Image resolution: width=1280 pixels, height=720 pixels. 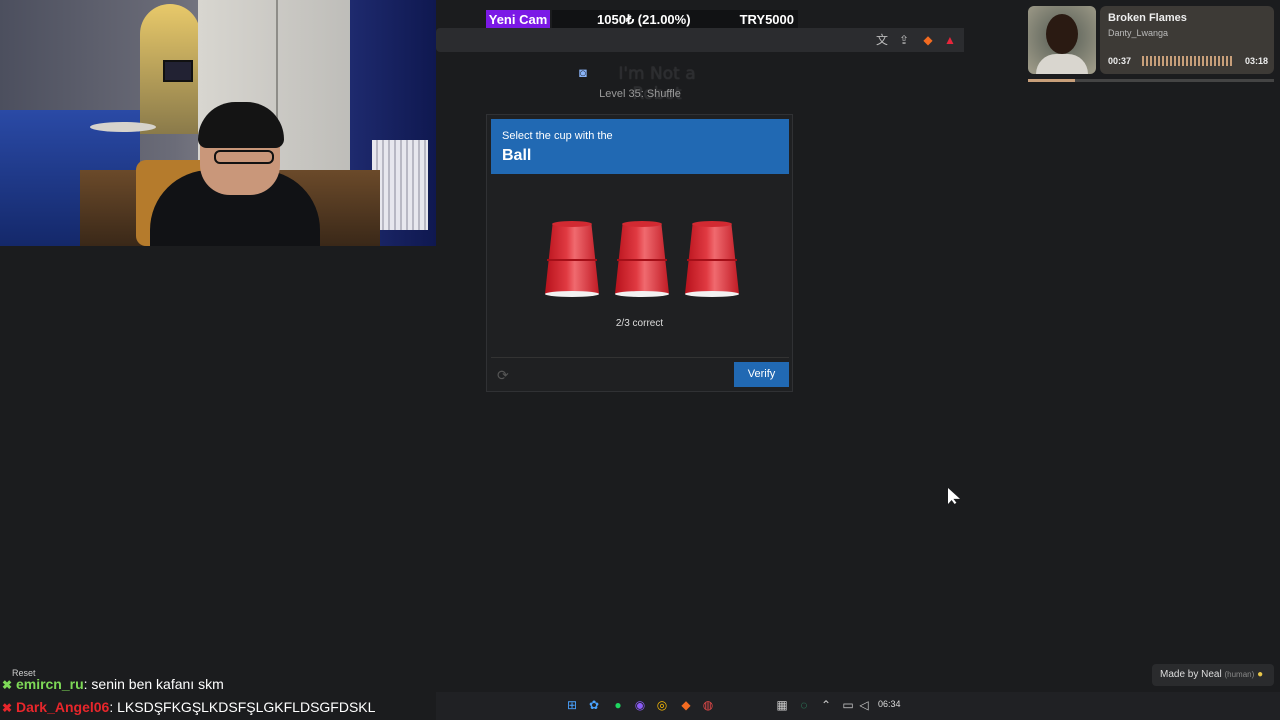 I want to click on waveform, so click(x=1188, y=61).